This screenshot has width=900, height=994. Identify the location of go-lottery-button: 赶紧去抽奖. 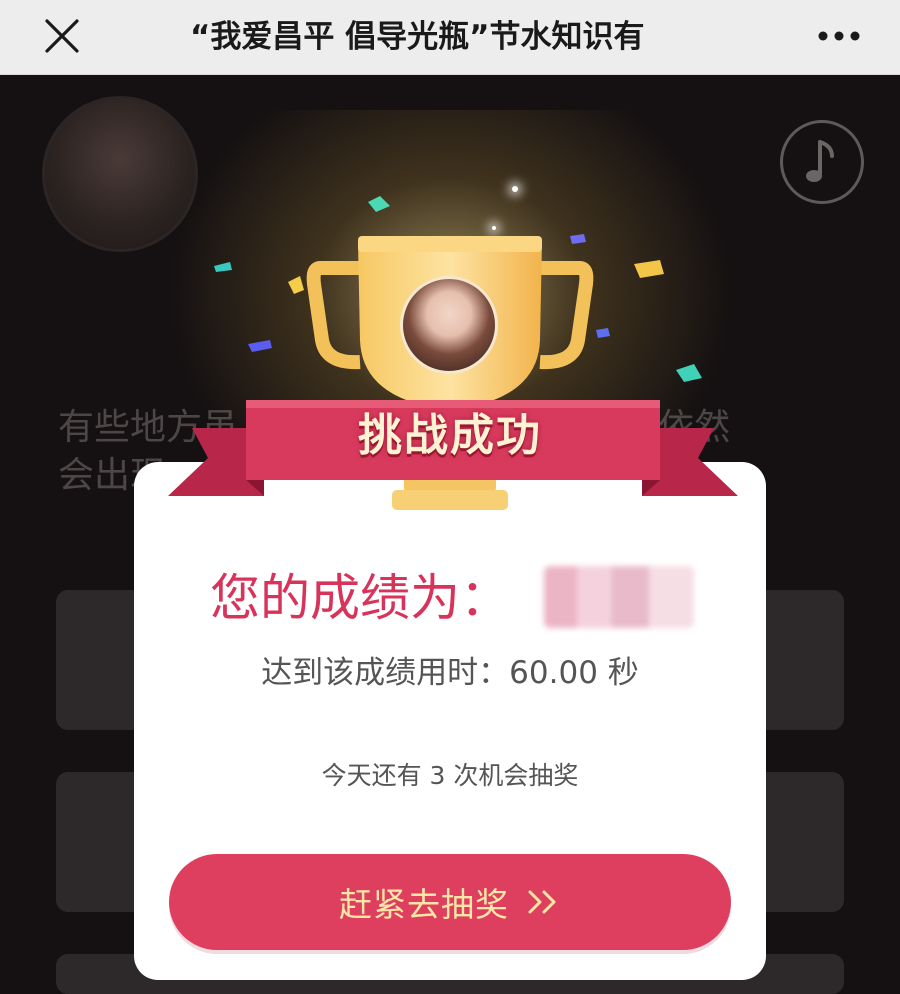
(450, 902).